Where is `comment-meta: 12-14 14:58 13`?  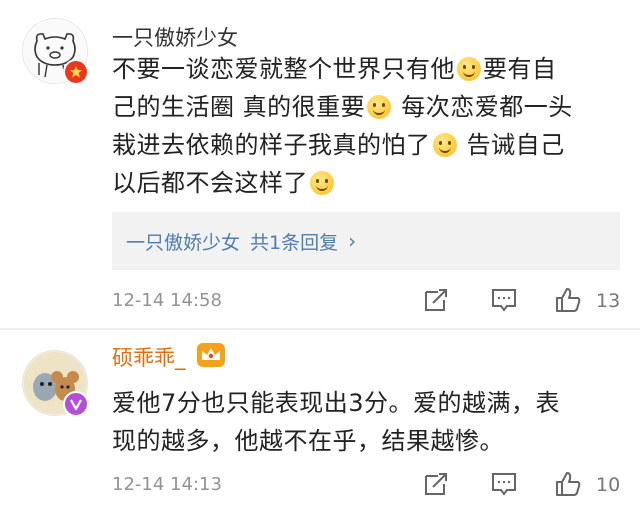 comment-meta: 12-14 14:58 13 is located at coordinates (368, 302).